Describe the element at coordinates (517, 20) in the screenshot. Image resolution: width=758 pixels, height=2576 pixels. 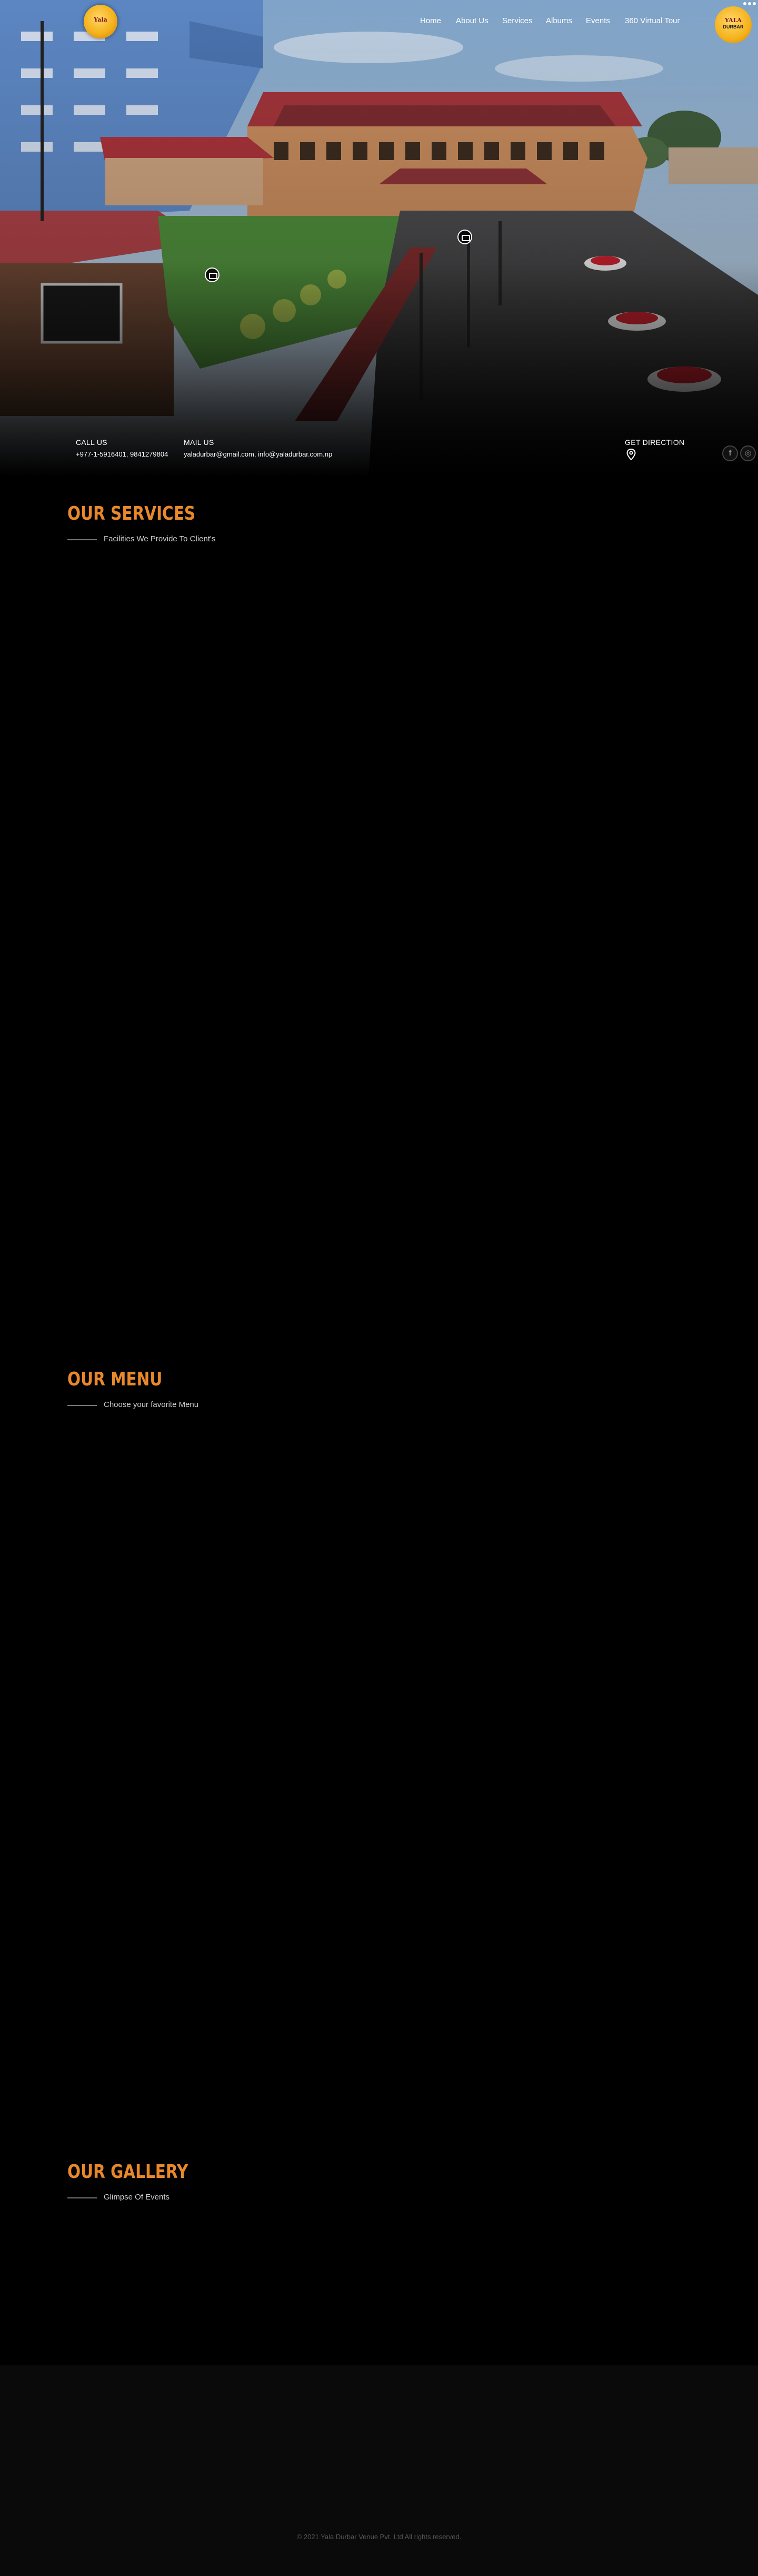
I see `nav-services: Services` at that location.